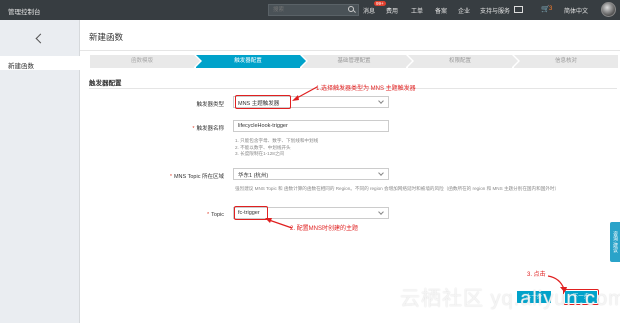 The width and height of the screenshot is (620, 323). Describe the element at coordinates (40, 171) in the screenshot. I see `sidebar: 新建函数` at that location.